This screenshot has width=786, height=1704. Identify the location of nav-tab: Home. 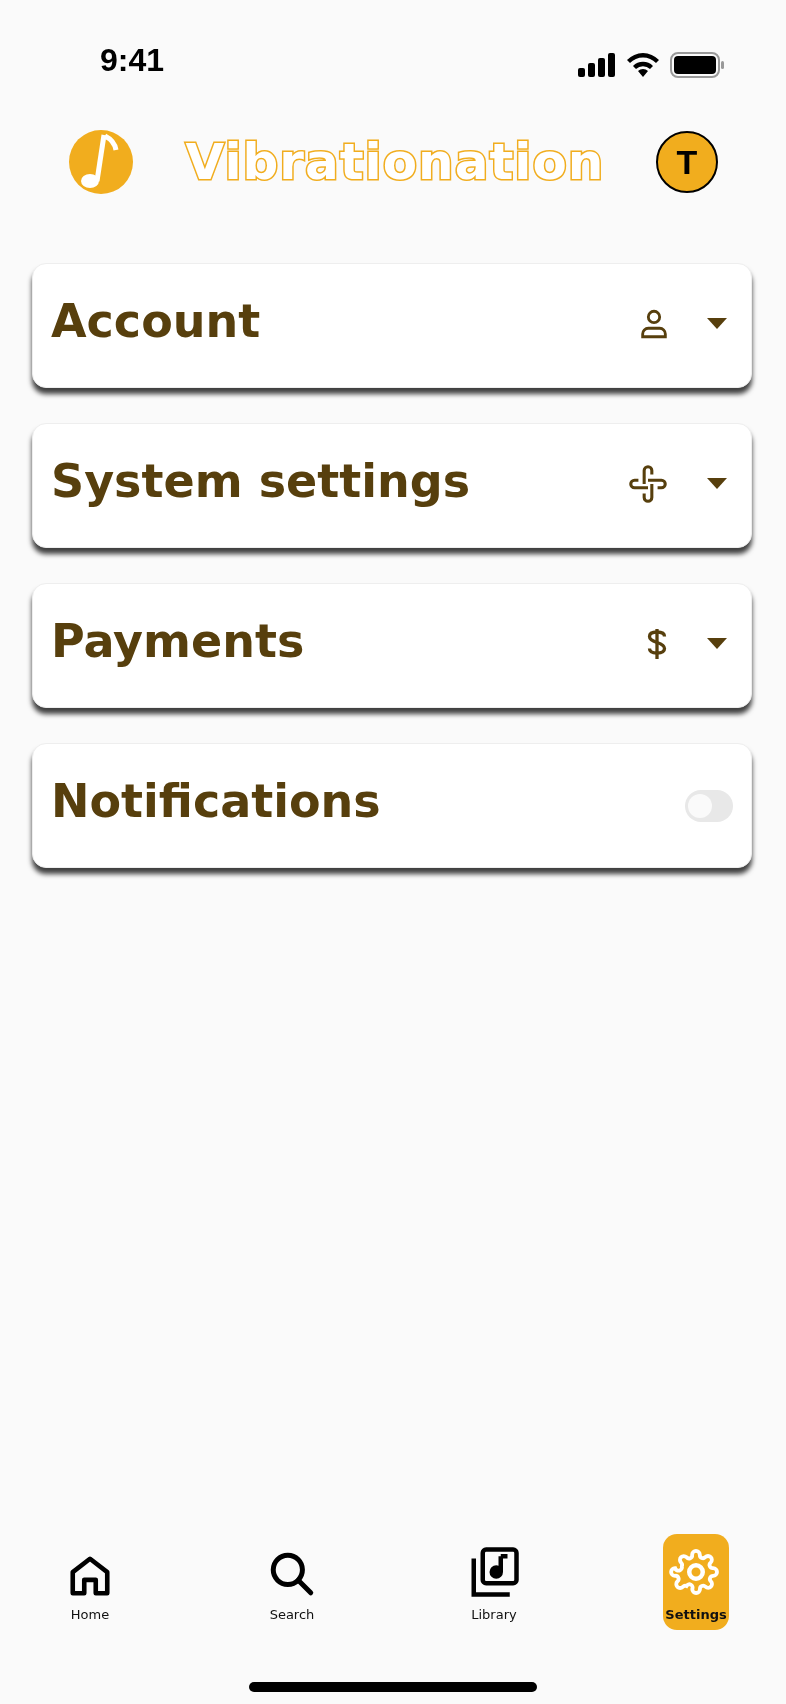
(90, 1582).